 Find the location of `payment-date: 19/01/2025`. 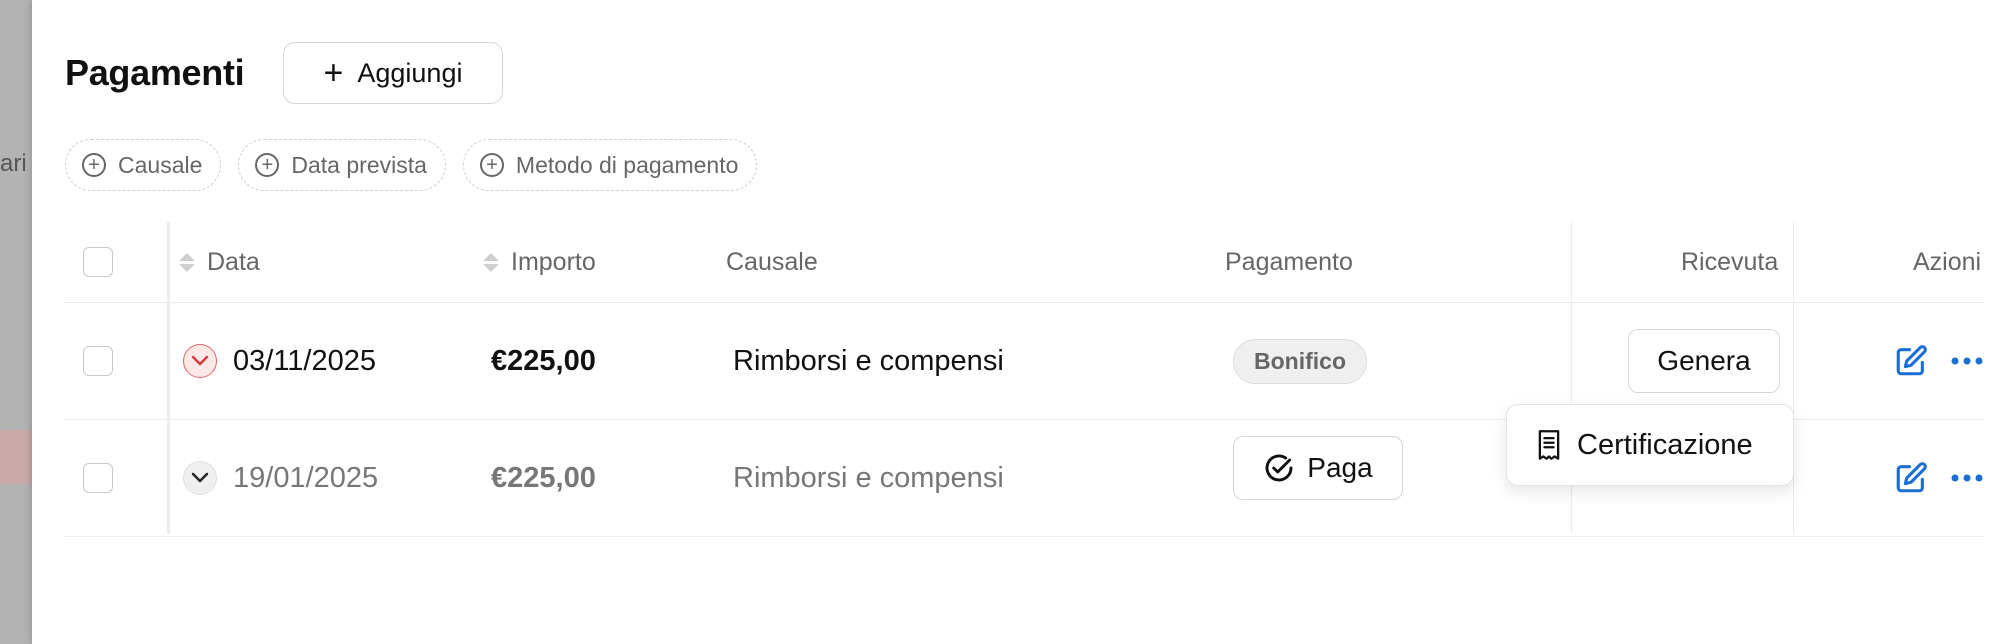

payment-date: 19/01/2025 is located at coordinates (306, 477).